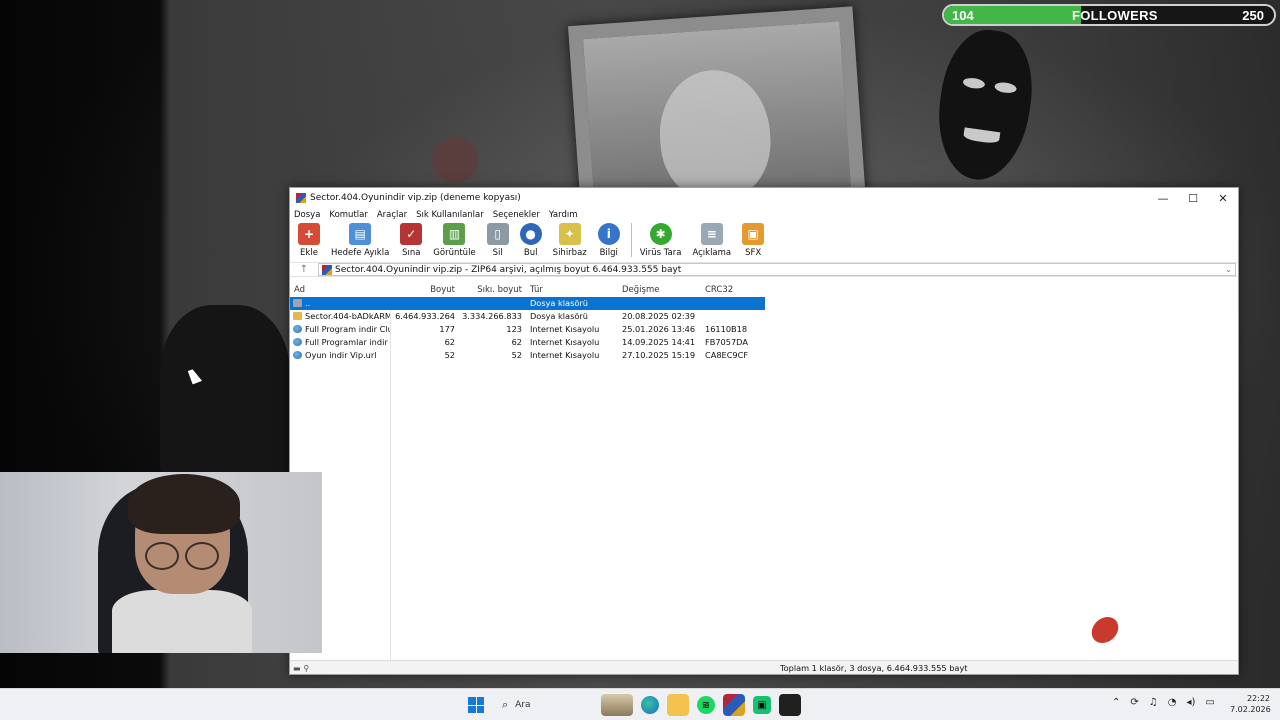 The height and width of the screenshot is (720, 1280). I want to click on chevron-down-icon: ⌄, so click(1230, 269).